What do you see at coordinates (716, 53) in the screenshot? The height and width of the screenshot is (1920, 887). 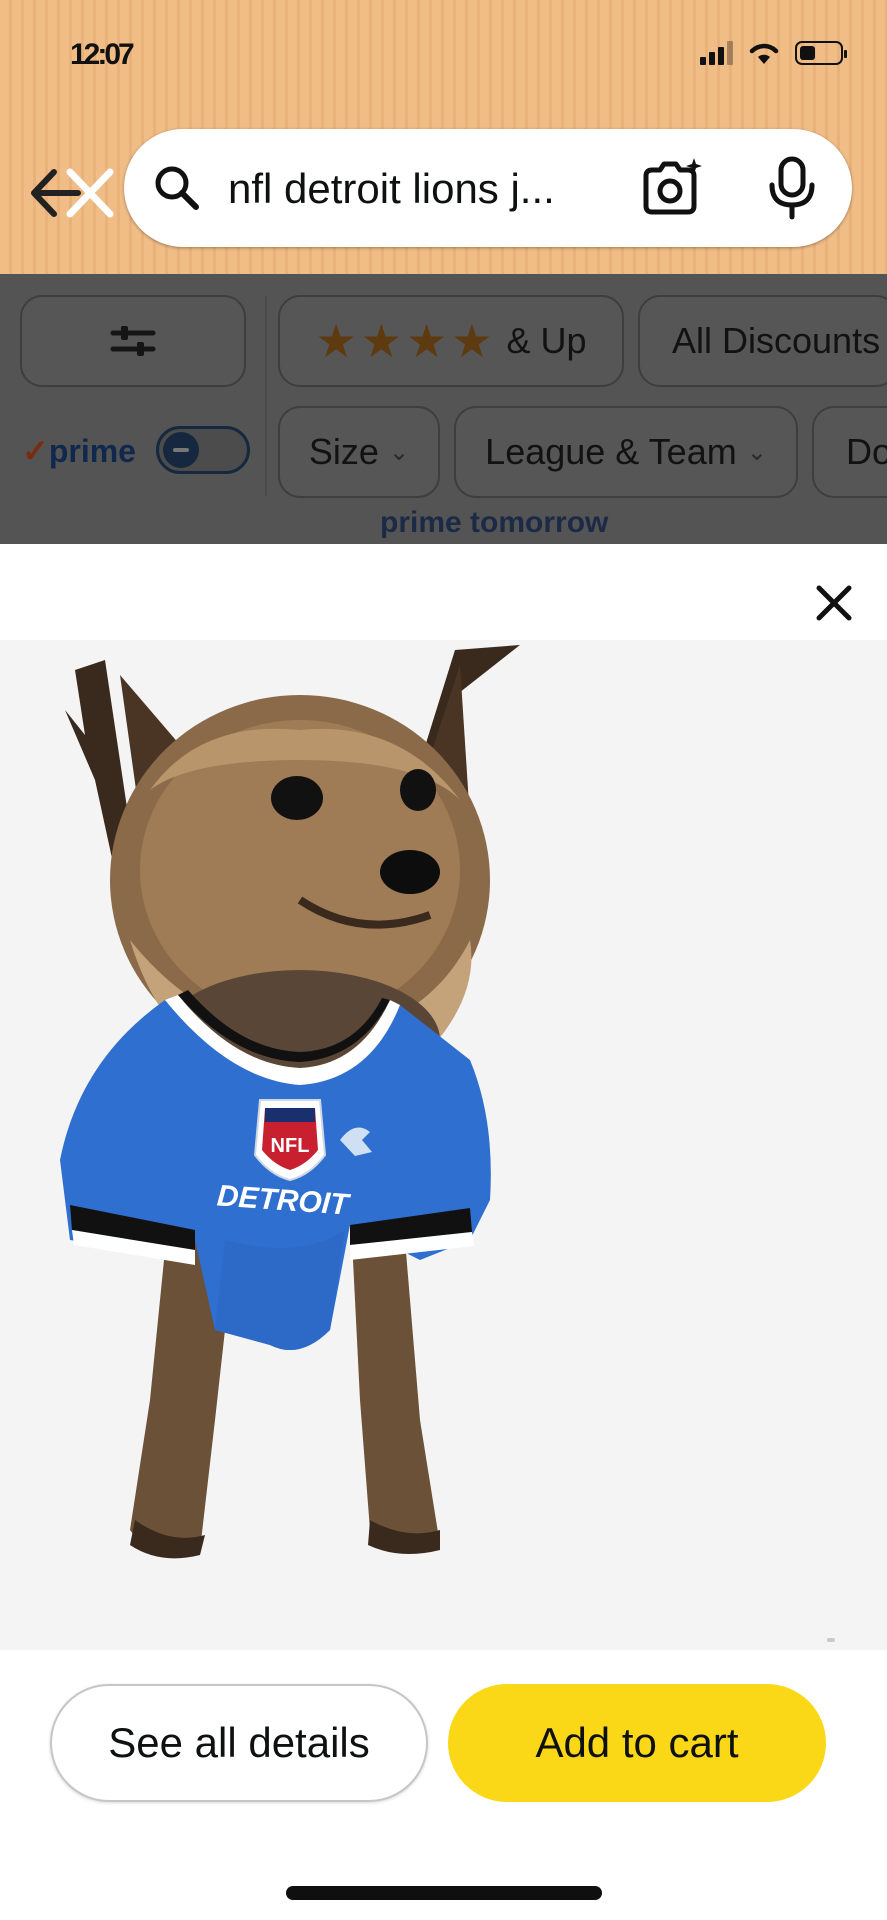 I see `cellular-signal-icon` at bounding box center [716, 53].